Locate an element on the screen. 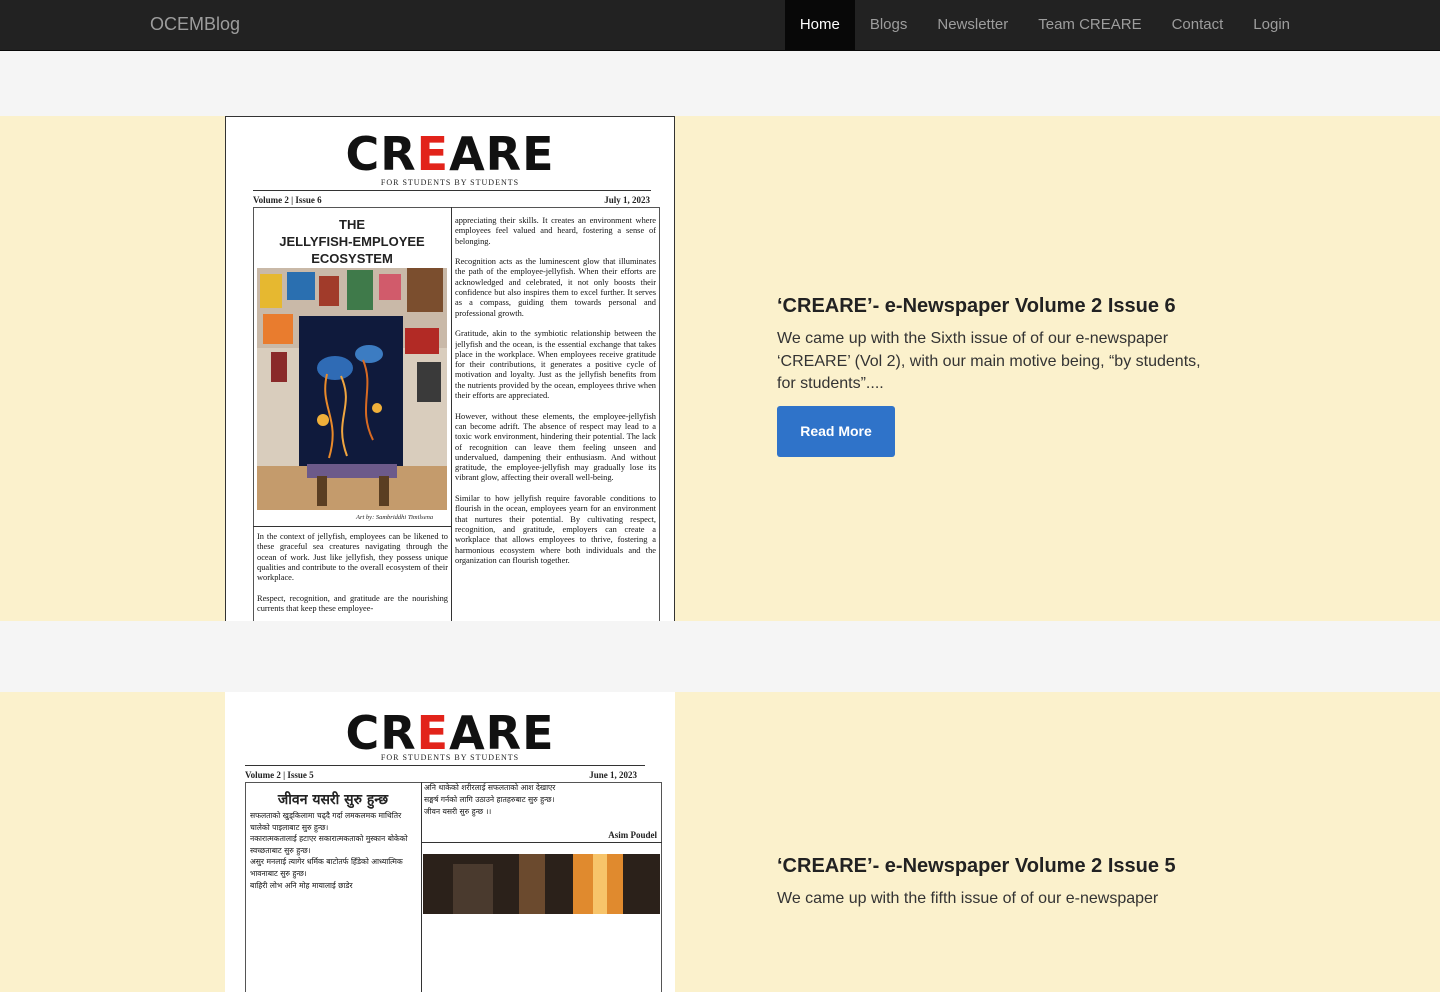 Image resolution: width=1440 pixels, height=992 pixels. nav-team-creare: Team CREARE is located at coordinates (1089, 25).